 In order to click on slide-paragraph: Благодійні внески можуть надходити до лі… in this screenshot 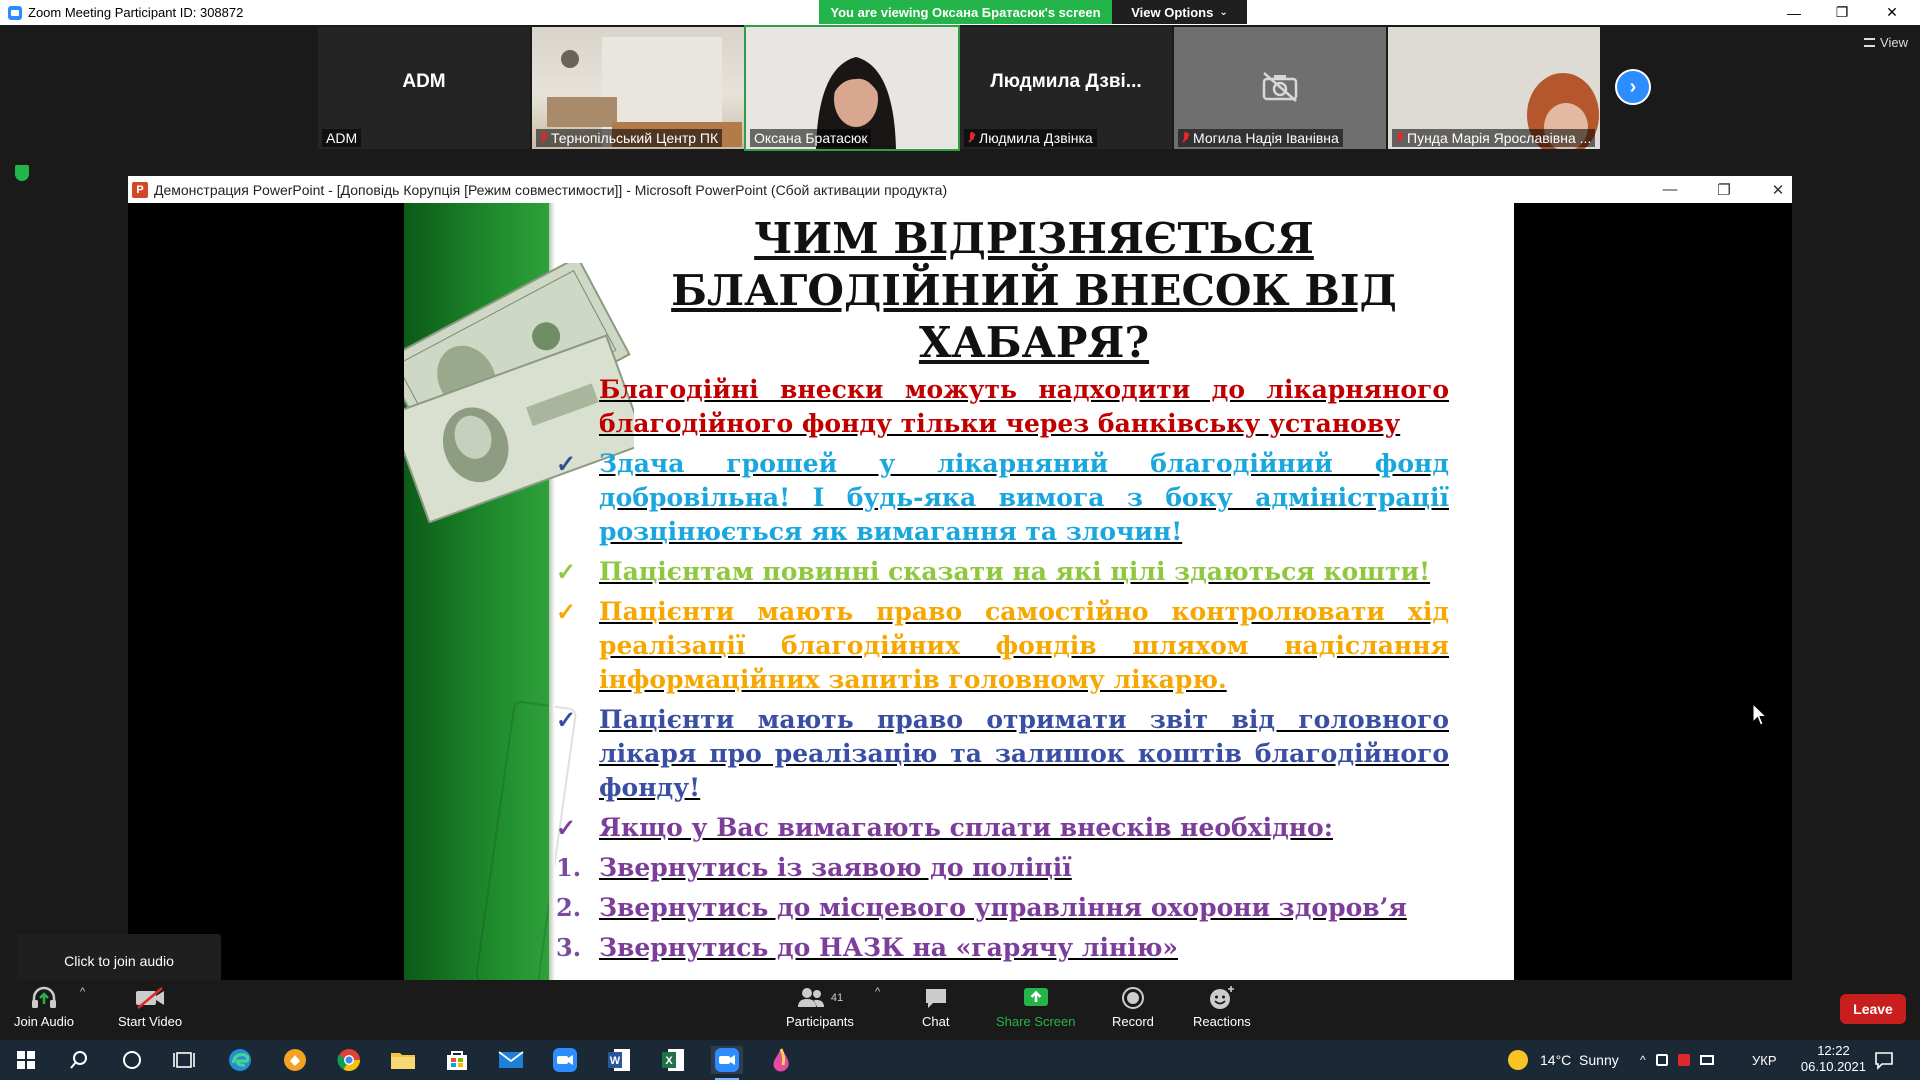, I will do `click(1024, 406)`.